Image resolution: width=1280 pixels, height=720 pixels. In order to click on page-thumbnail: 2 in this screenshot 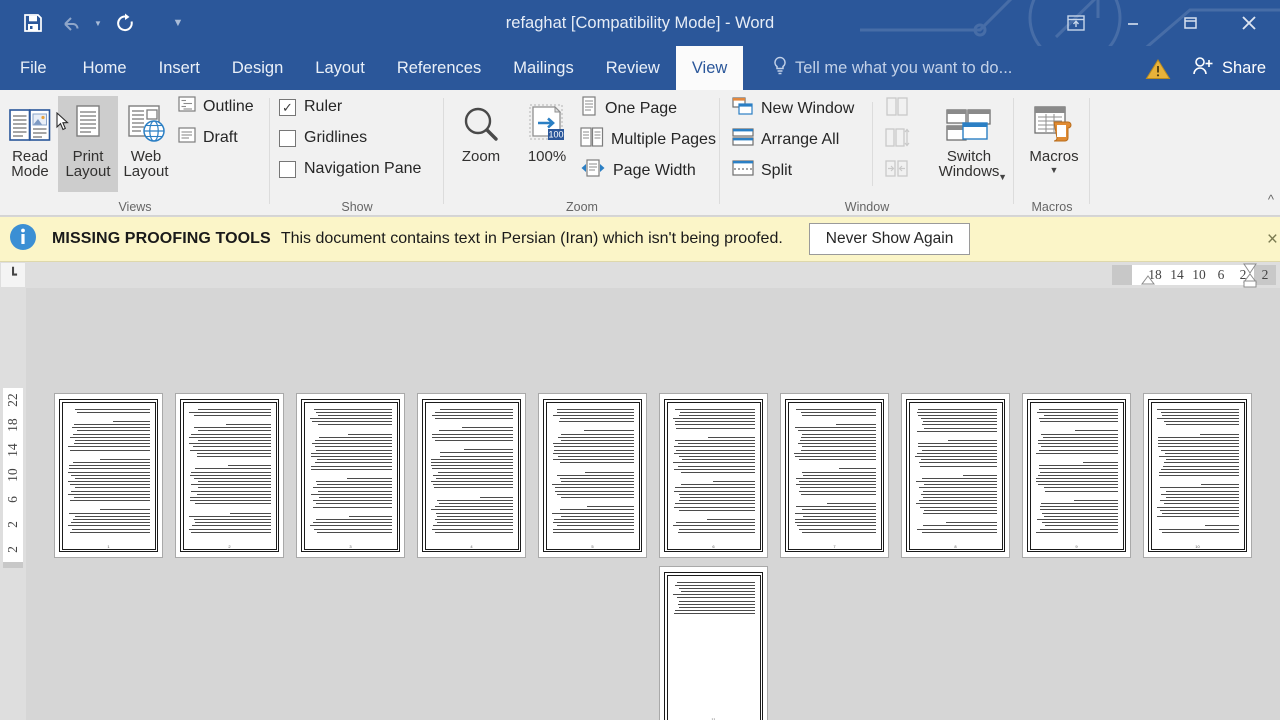, I will do `click(229, 475)`.